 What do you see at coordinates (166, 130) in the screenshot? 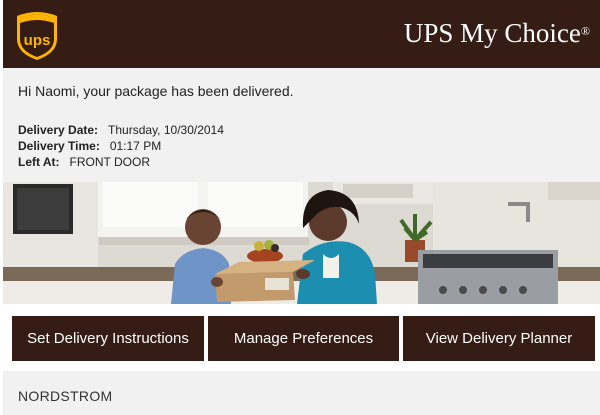
I see `delivery-date-value: Thursday, 10/30/2014` at bounding box center [166, 130].